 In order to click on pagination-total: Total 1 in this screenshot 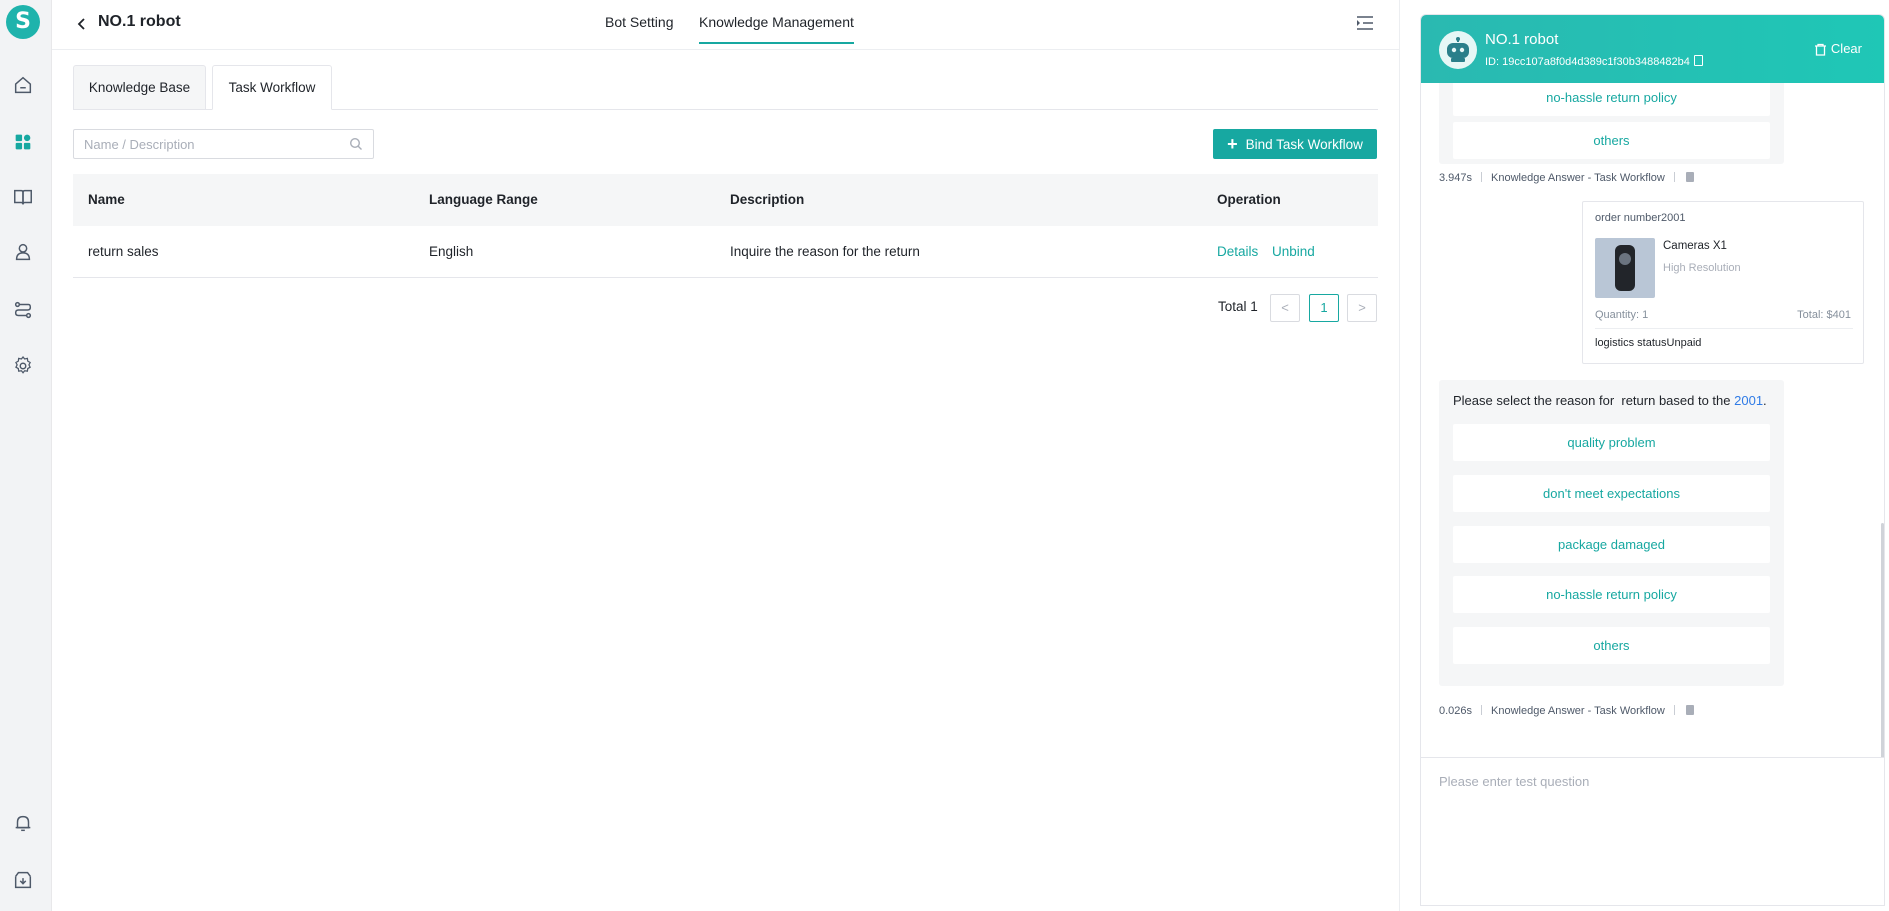, I will do `click(1238, 306)`.